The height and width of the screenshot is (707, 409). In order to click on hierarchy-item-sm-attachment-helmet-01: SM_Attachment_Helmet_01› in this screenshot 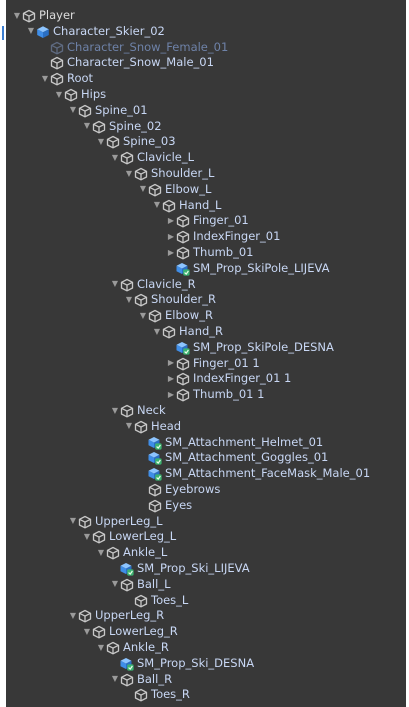, I will do `click(206, 442)`.